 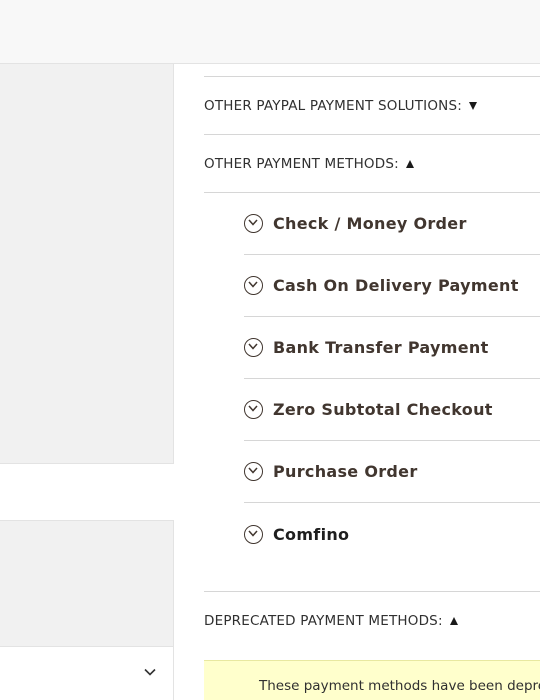 What do you see at coordinates (392, 534) in the screenshot?
I see `method-comfino: Comfino` at bounding box center [392, 534].